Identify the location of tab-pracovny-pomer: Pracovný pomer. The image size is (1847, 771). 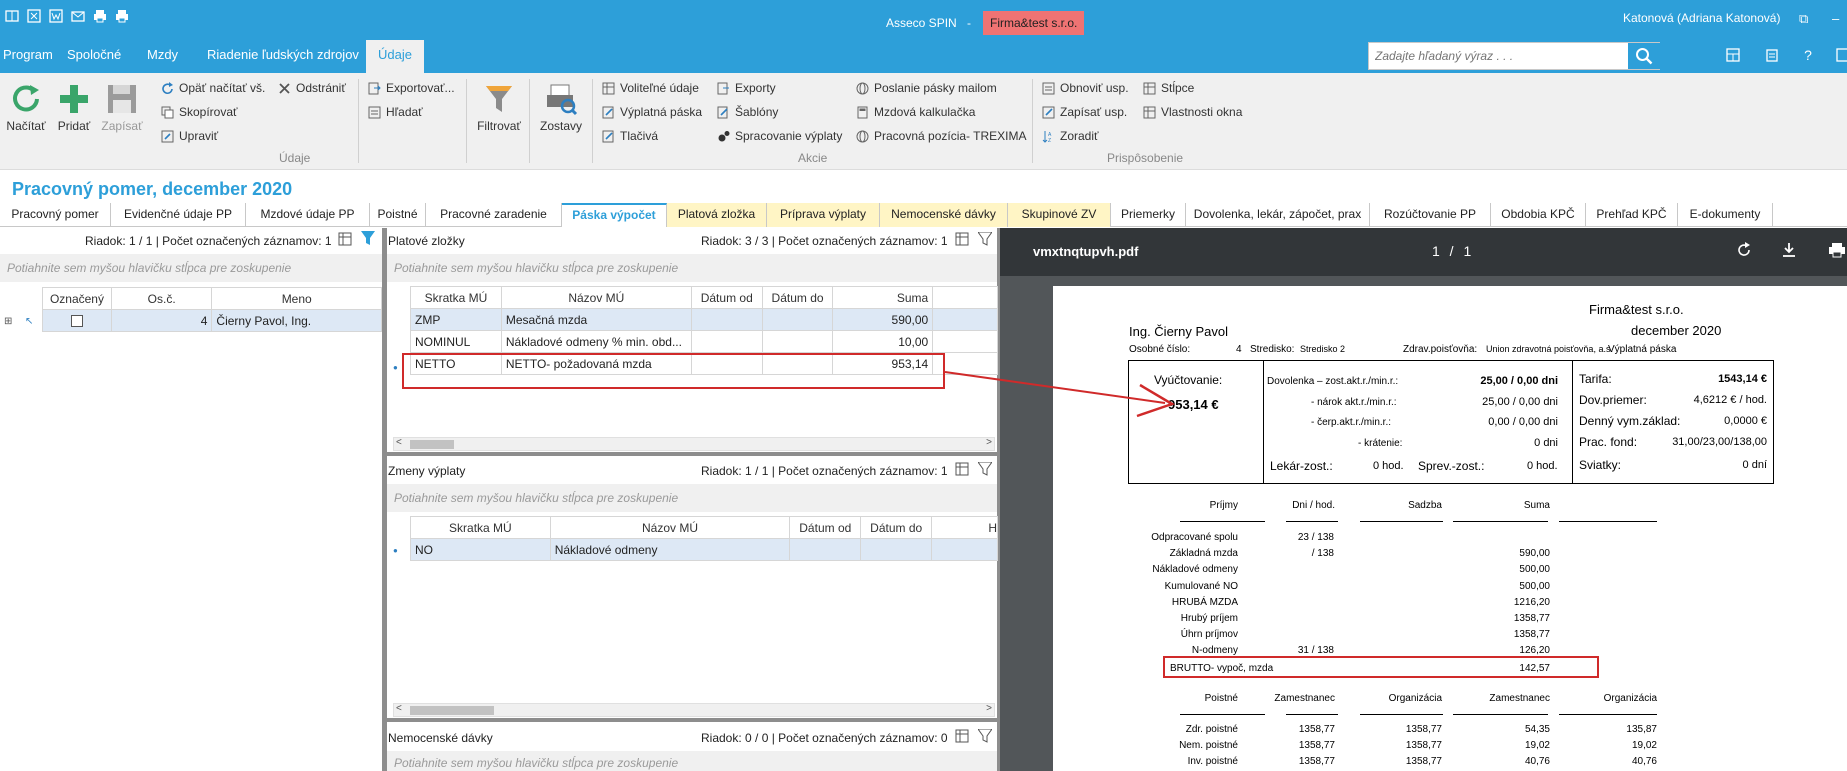
(55, 215).